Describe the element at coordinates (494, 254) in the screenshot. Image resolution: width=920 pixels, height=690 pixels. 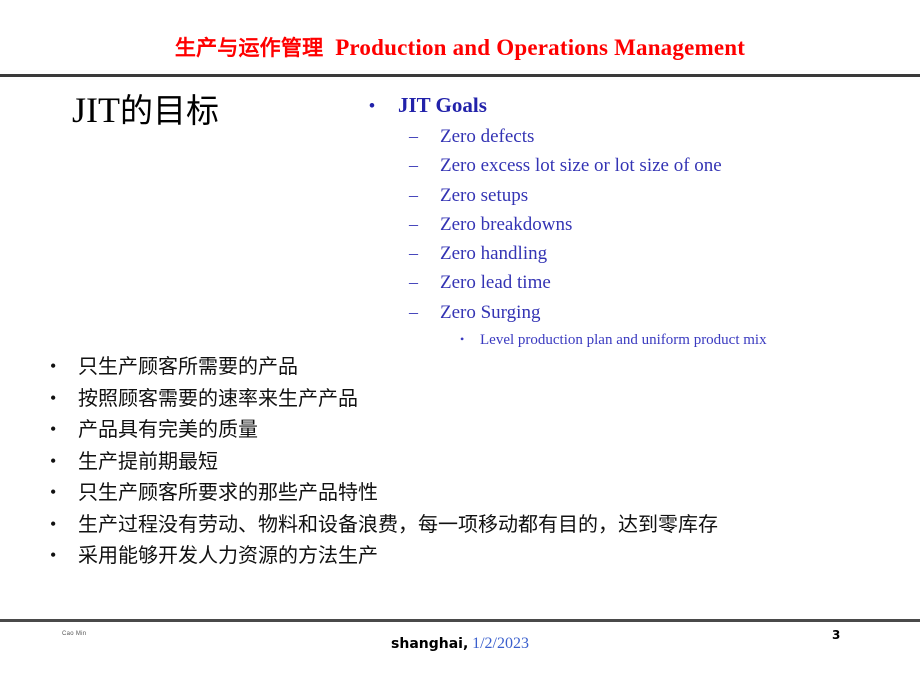
I see `goal-item-label: Zero handling` at that location.